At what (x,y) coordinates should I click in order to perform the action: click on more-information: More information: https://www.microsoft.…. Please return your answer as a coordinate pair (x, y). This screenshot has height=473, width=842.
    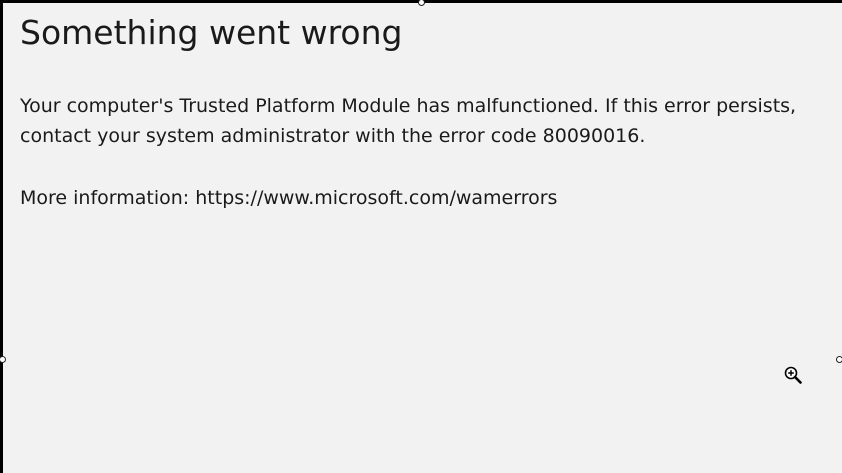
    Looking at the image, I should click on (288, 198).